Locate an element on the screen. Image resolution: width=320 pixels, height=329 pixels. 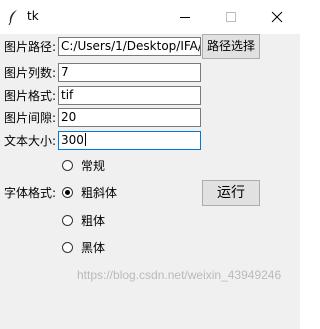
gap-input: 20 is located at coordinates (129, 117).